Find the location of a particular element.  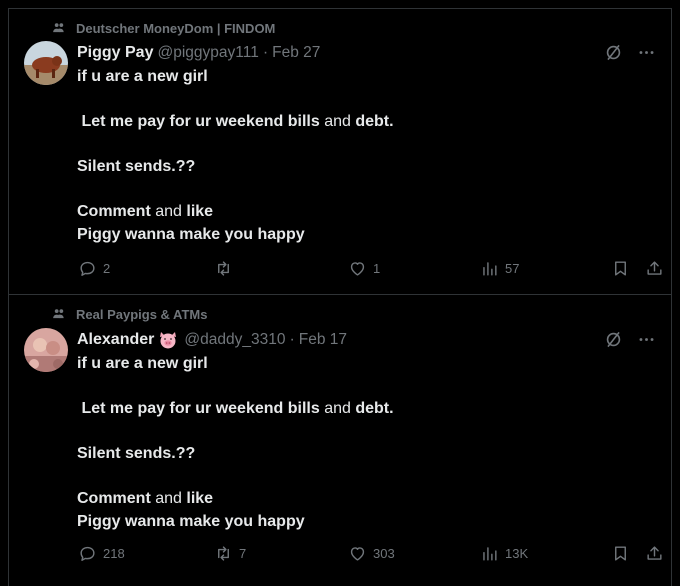

like-button: 303 is located at coordinates (371, 553).